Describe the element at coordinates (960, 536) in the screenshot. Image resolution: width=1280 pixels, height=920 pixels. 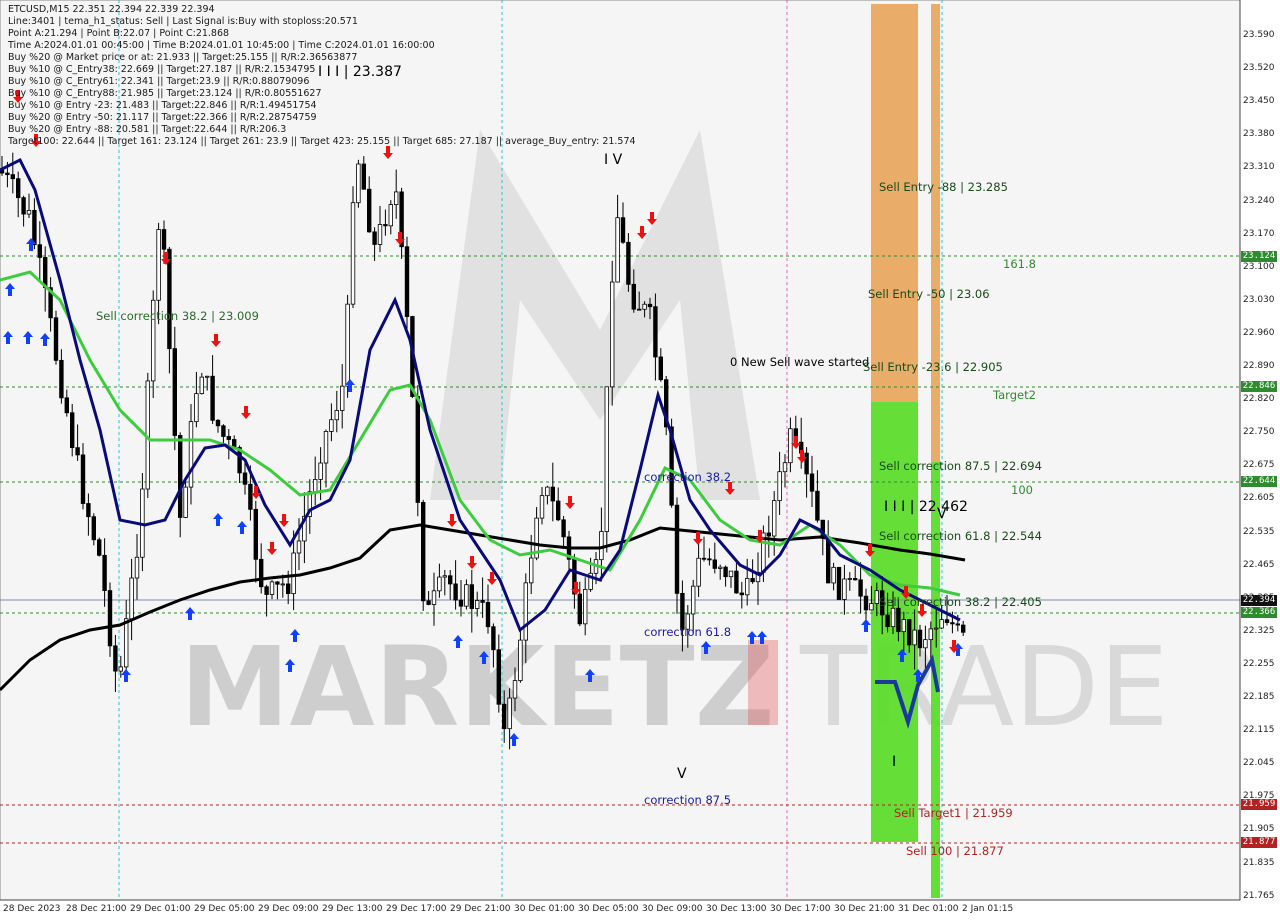
I see `sell-corr-618-label: Sell correction 61.8 | 22.544` at that location.